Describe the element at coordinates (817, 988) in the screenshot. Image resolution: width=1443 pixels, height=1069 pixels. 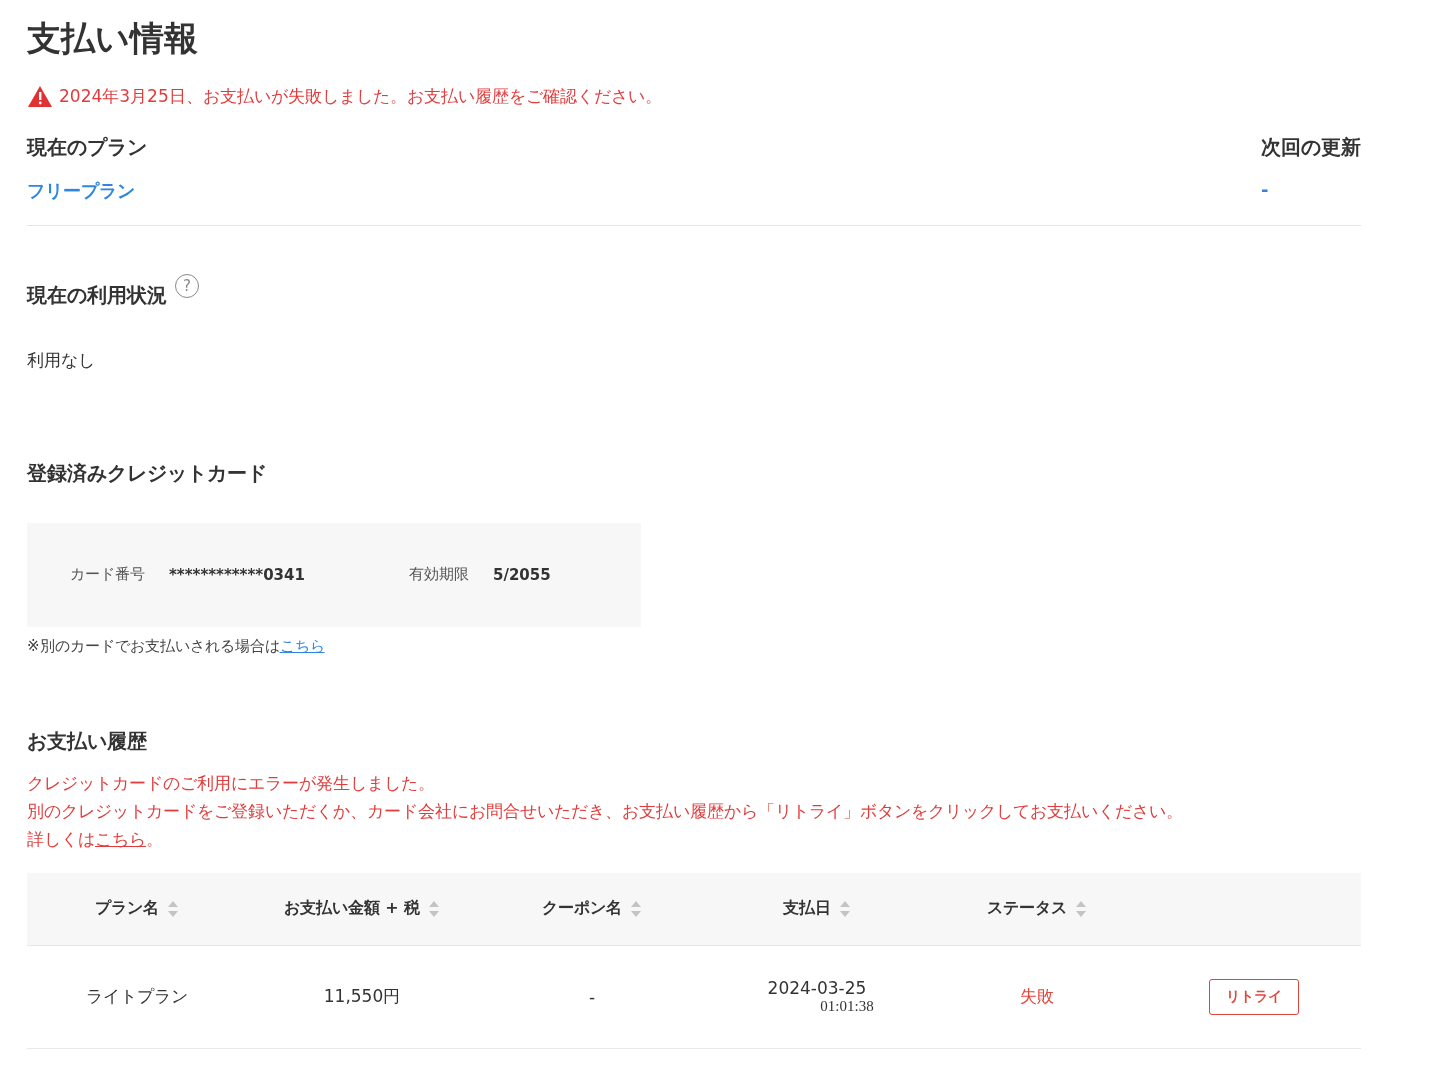
I see `payment-date: 2024-03-25` at that location.